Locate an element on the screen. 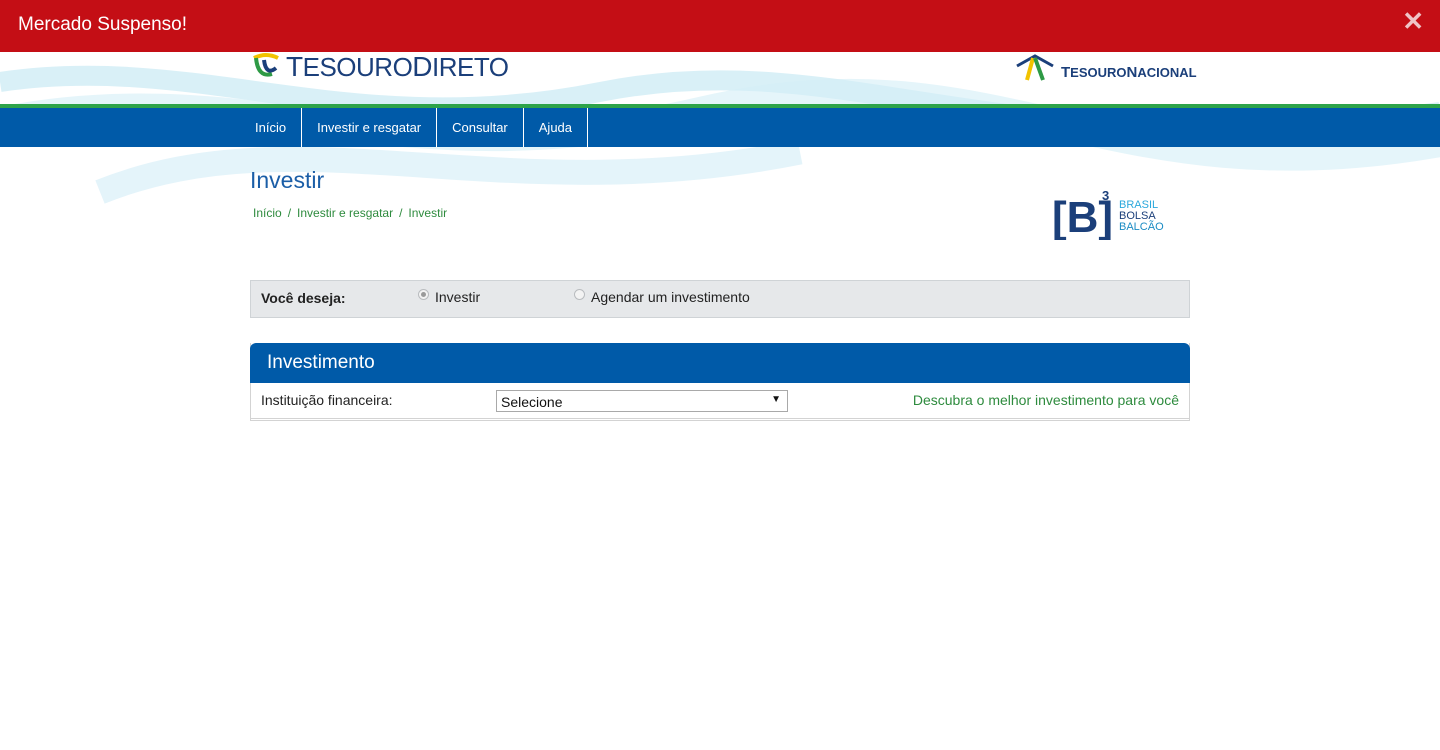 The image size is (1440, 750). page-title: Investir is located at coordinates (287, 180).